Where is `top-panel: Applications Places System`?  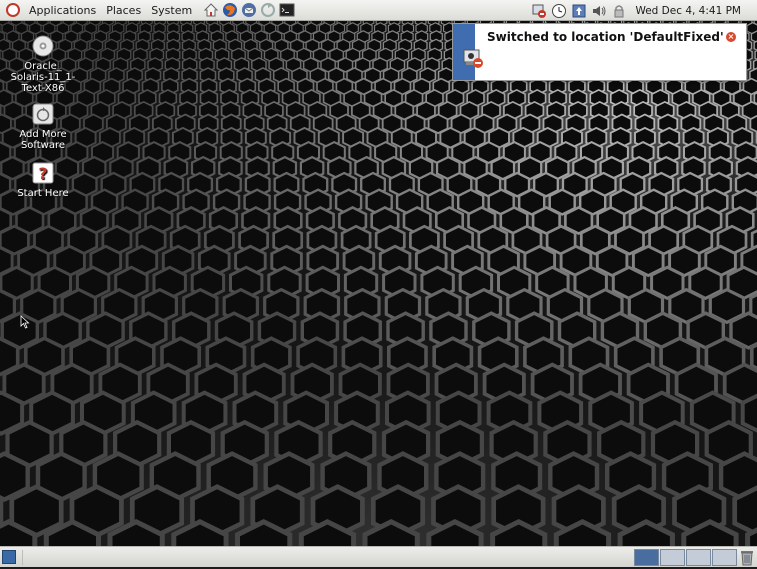 top-panel: Applications Places System is located at coordinates (378, 10).